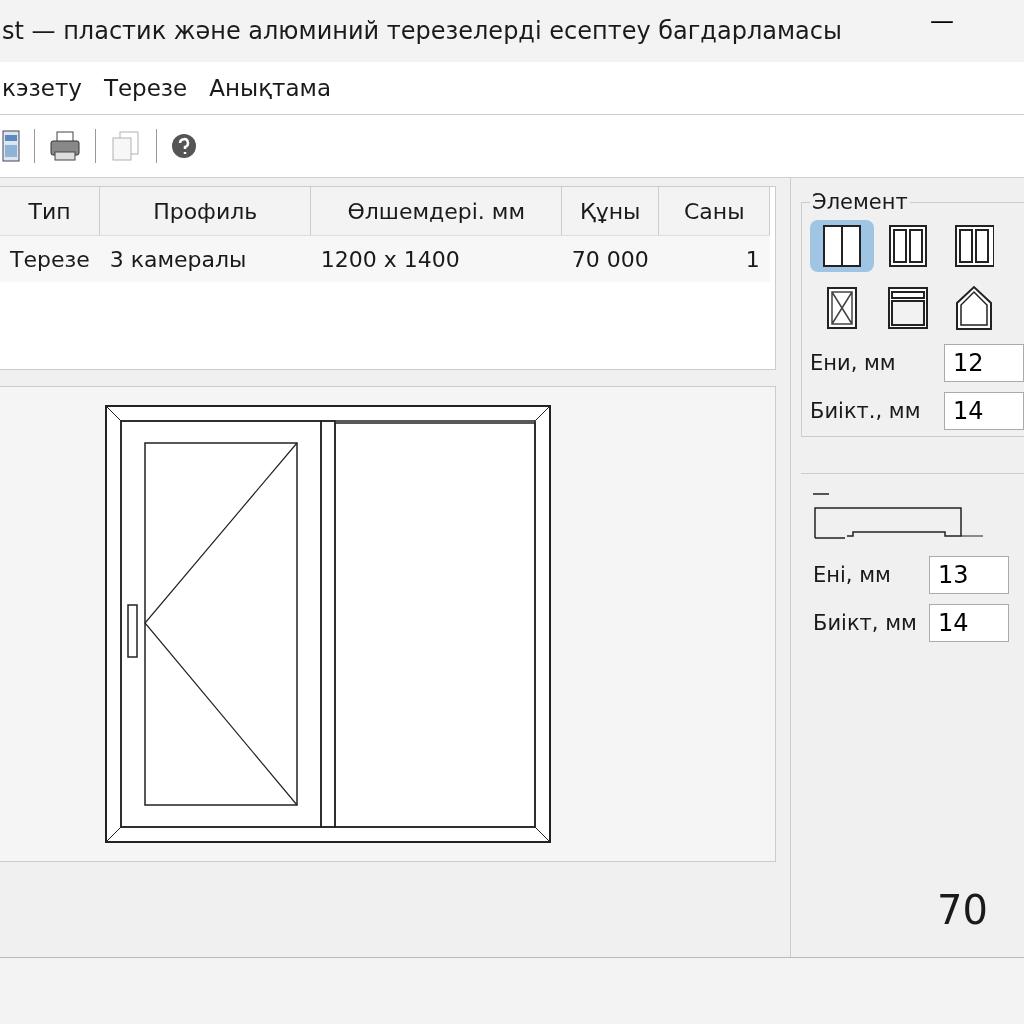 The width and height of the screenshot is (1024, 1024). What do you see at coordinates (205, 211) in the screenshot?
I see `column-header: Профиль` at bounding box center [205, 211].